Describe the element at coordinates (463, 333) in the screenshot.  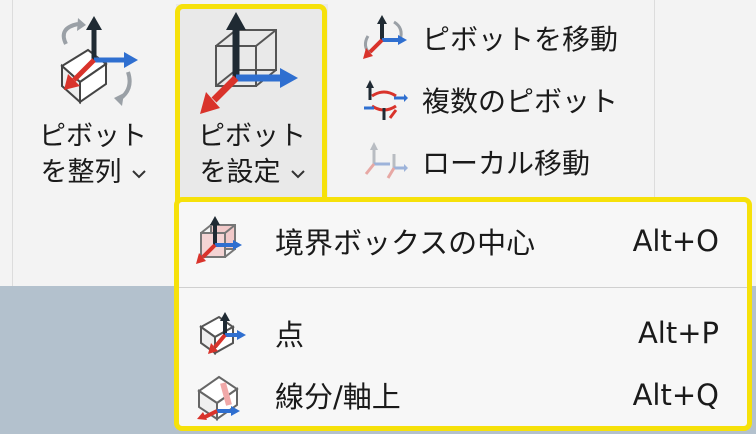
I see `menu-item-point: 点 Alt+P` at that location.